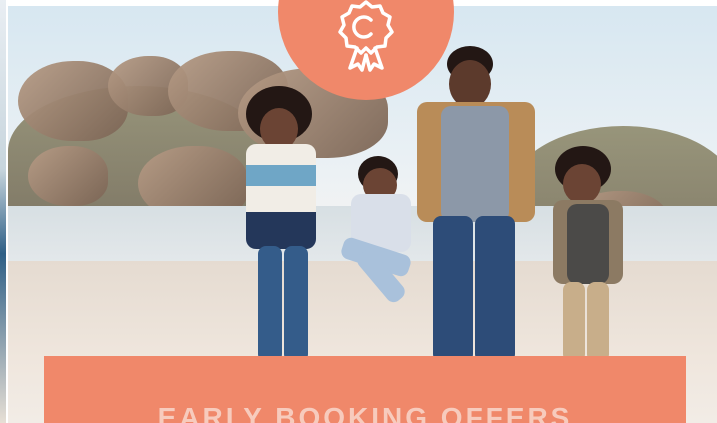 This screenshot has height=423, width=717. I want to click on early-booking-banner: EARLY BOOKING OFFERS, so click(365, 389).